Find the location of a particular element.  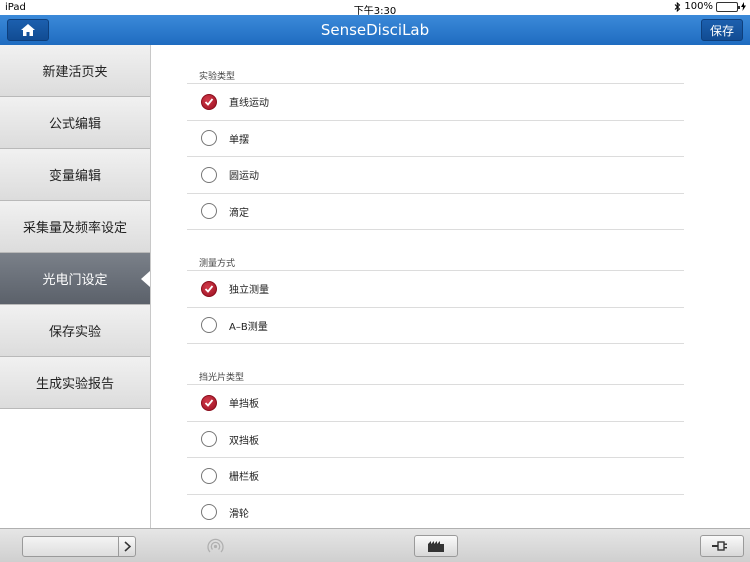

app-title: SenseDisciLab is located at coordinates (375, 30).